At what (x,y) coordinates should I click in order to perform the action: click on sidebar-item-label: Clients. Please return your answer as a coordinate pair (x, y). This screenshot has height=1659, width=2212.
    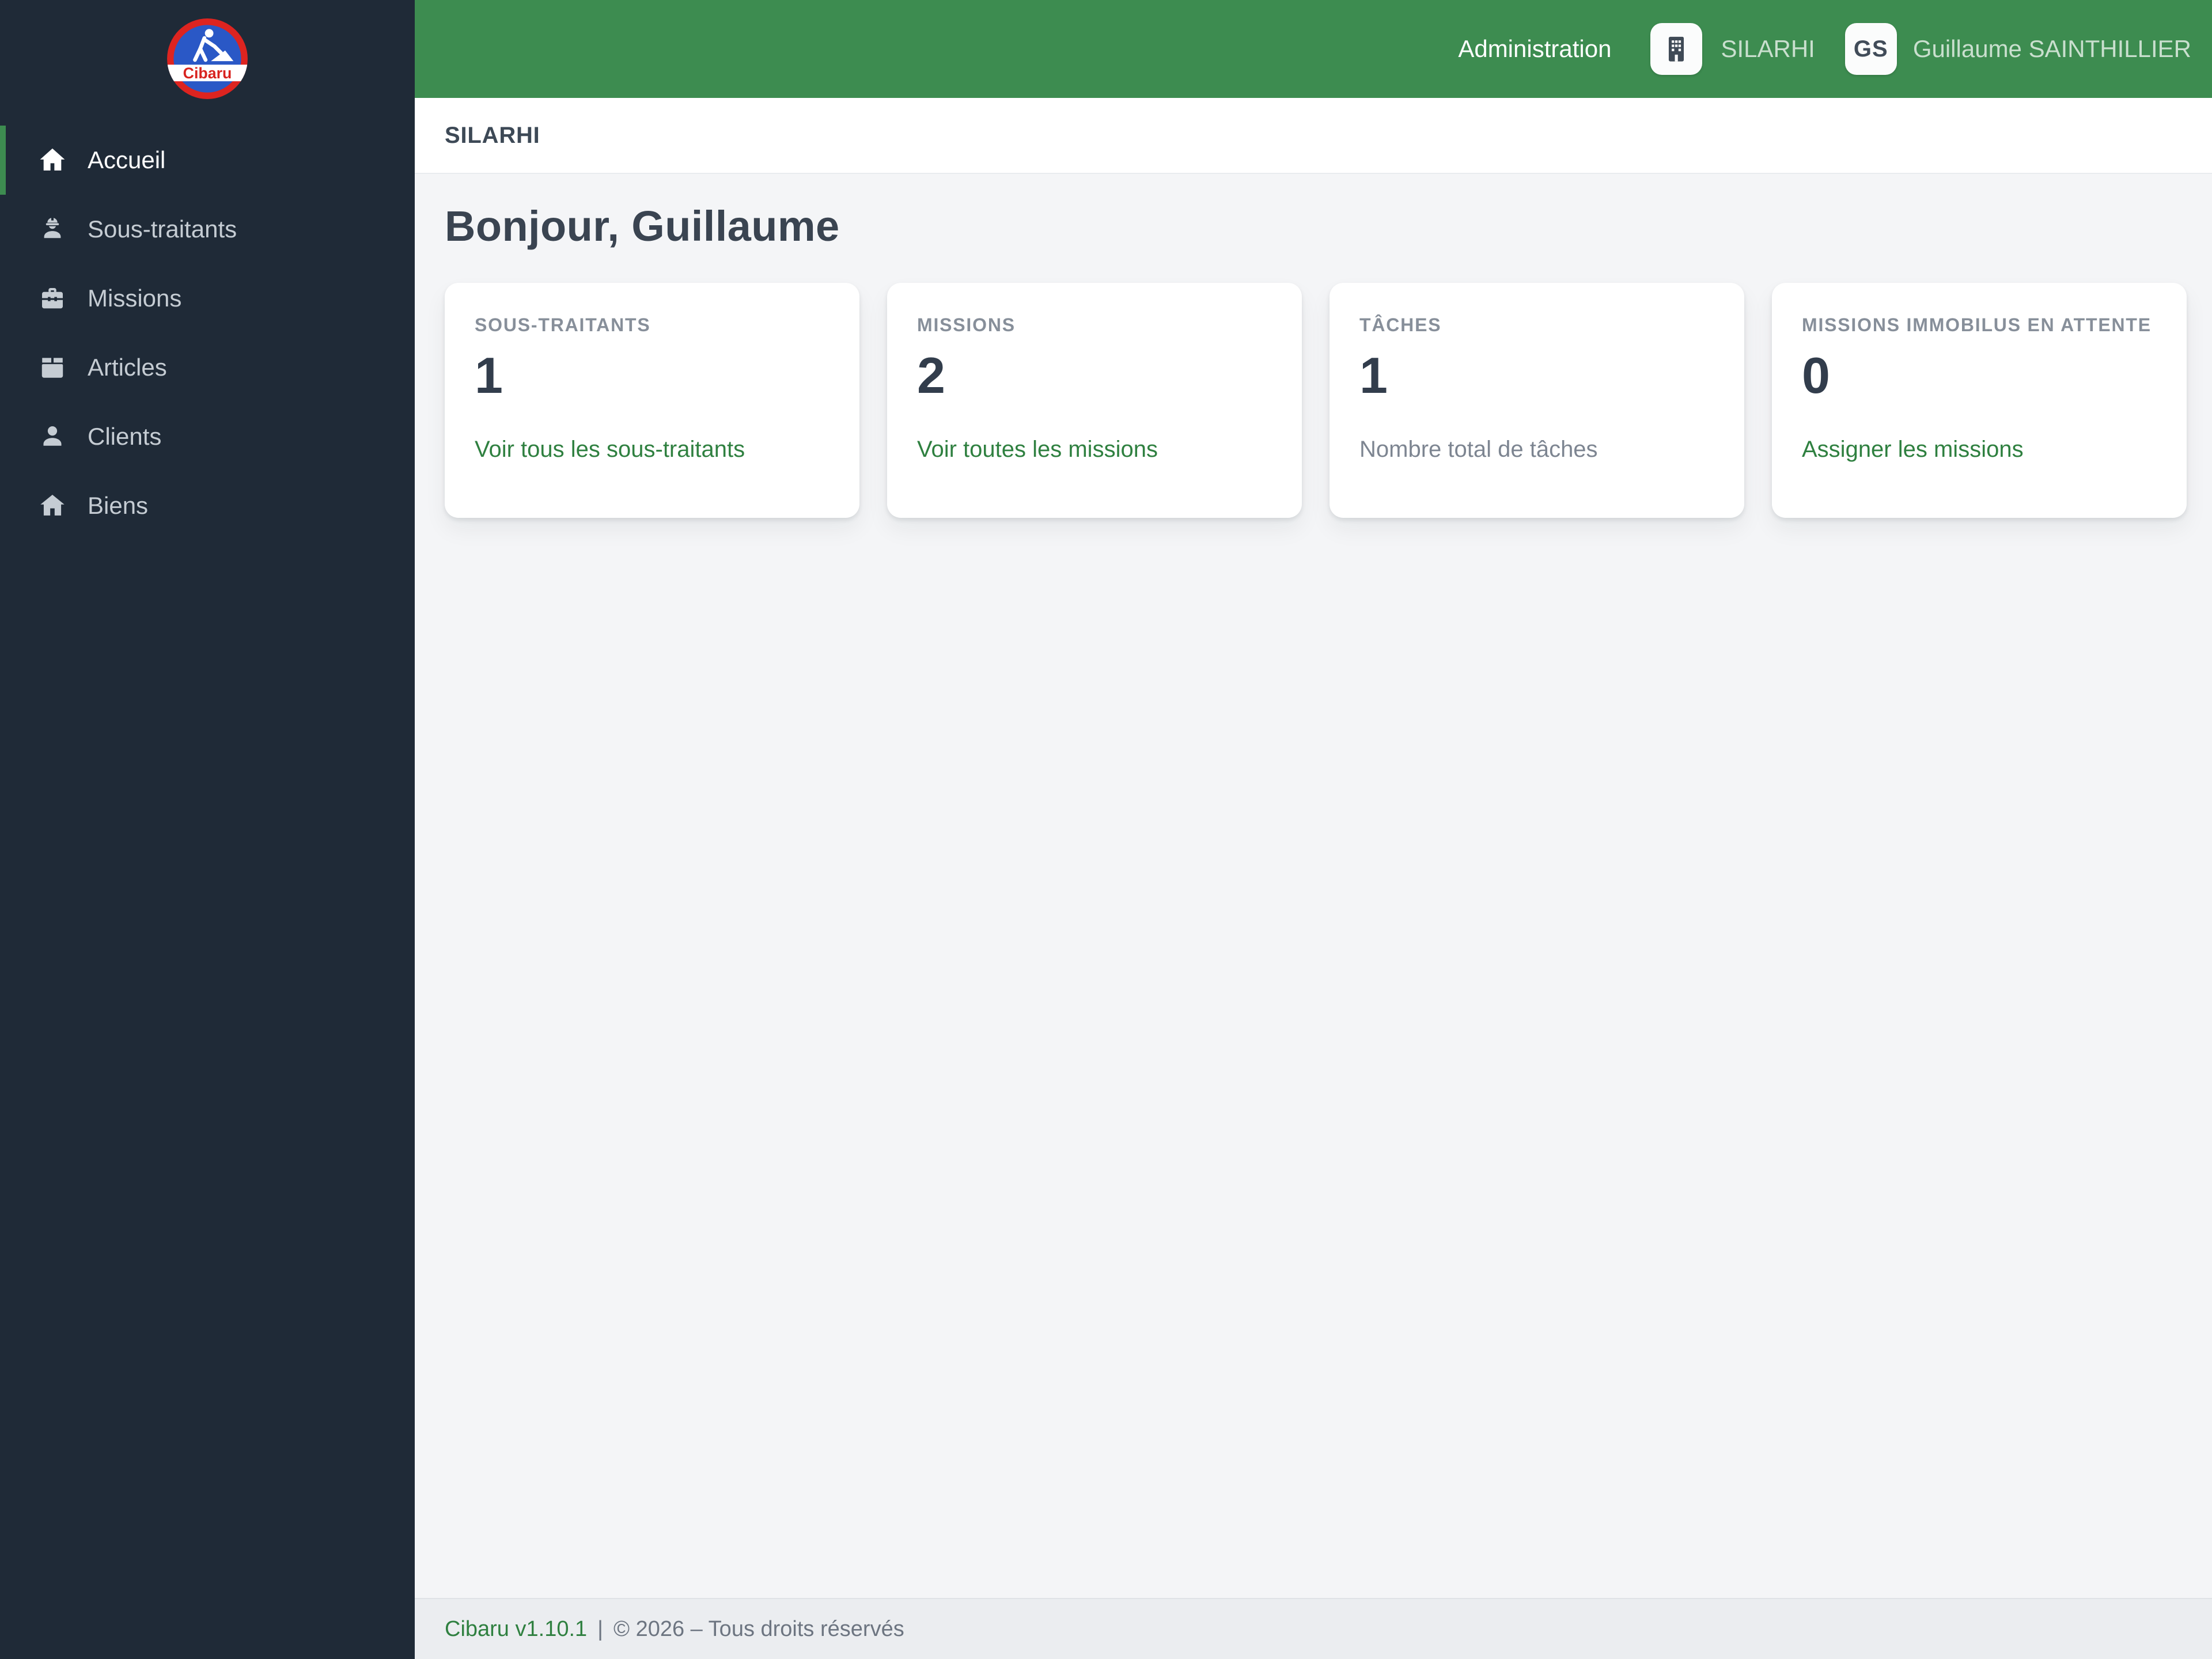
    Looking at the image, I should click on (125, 436).